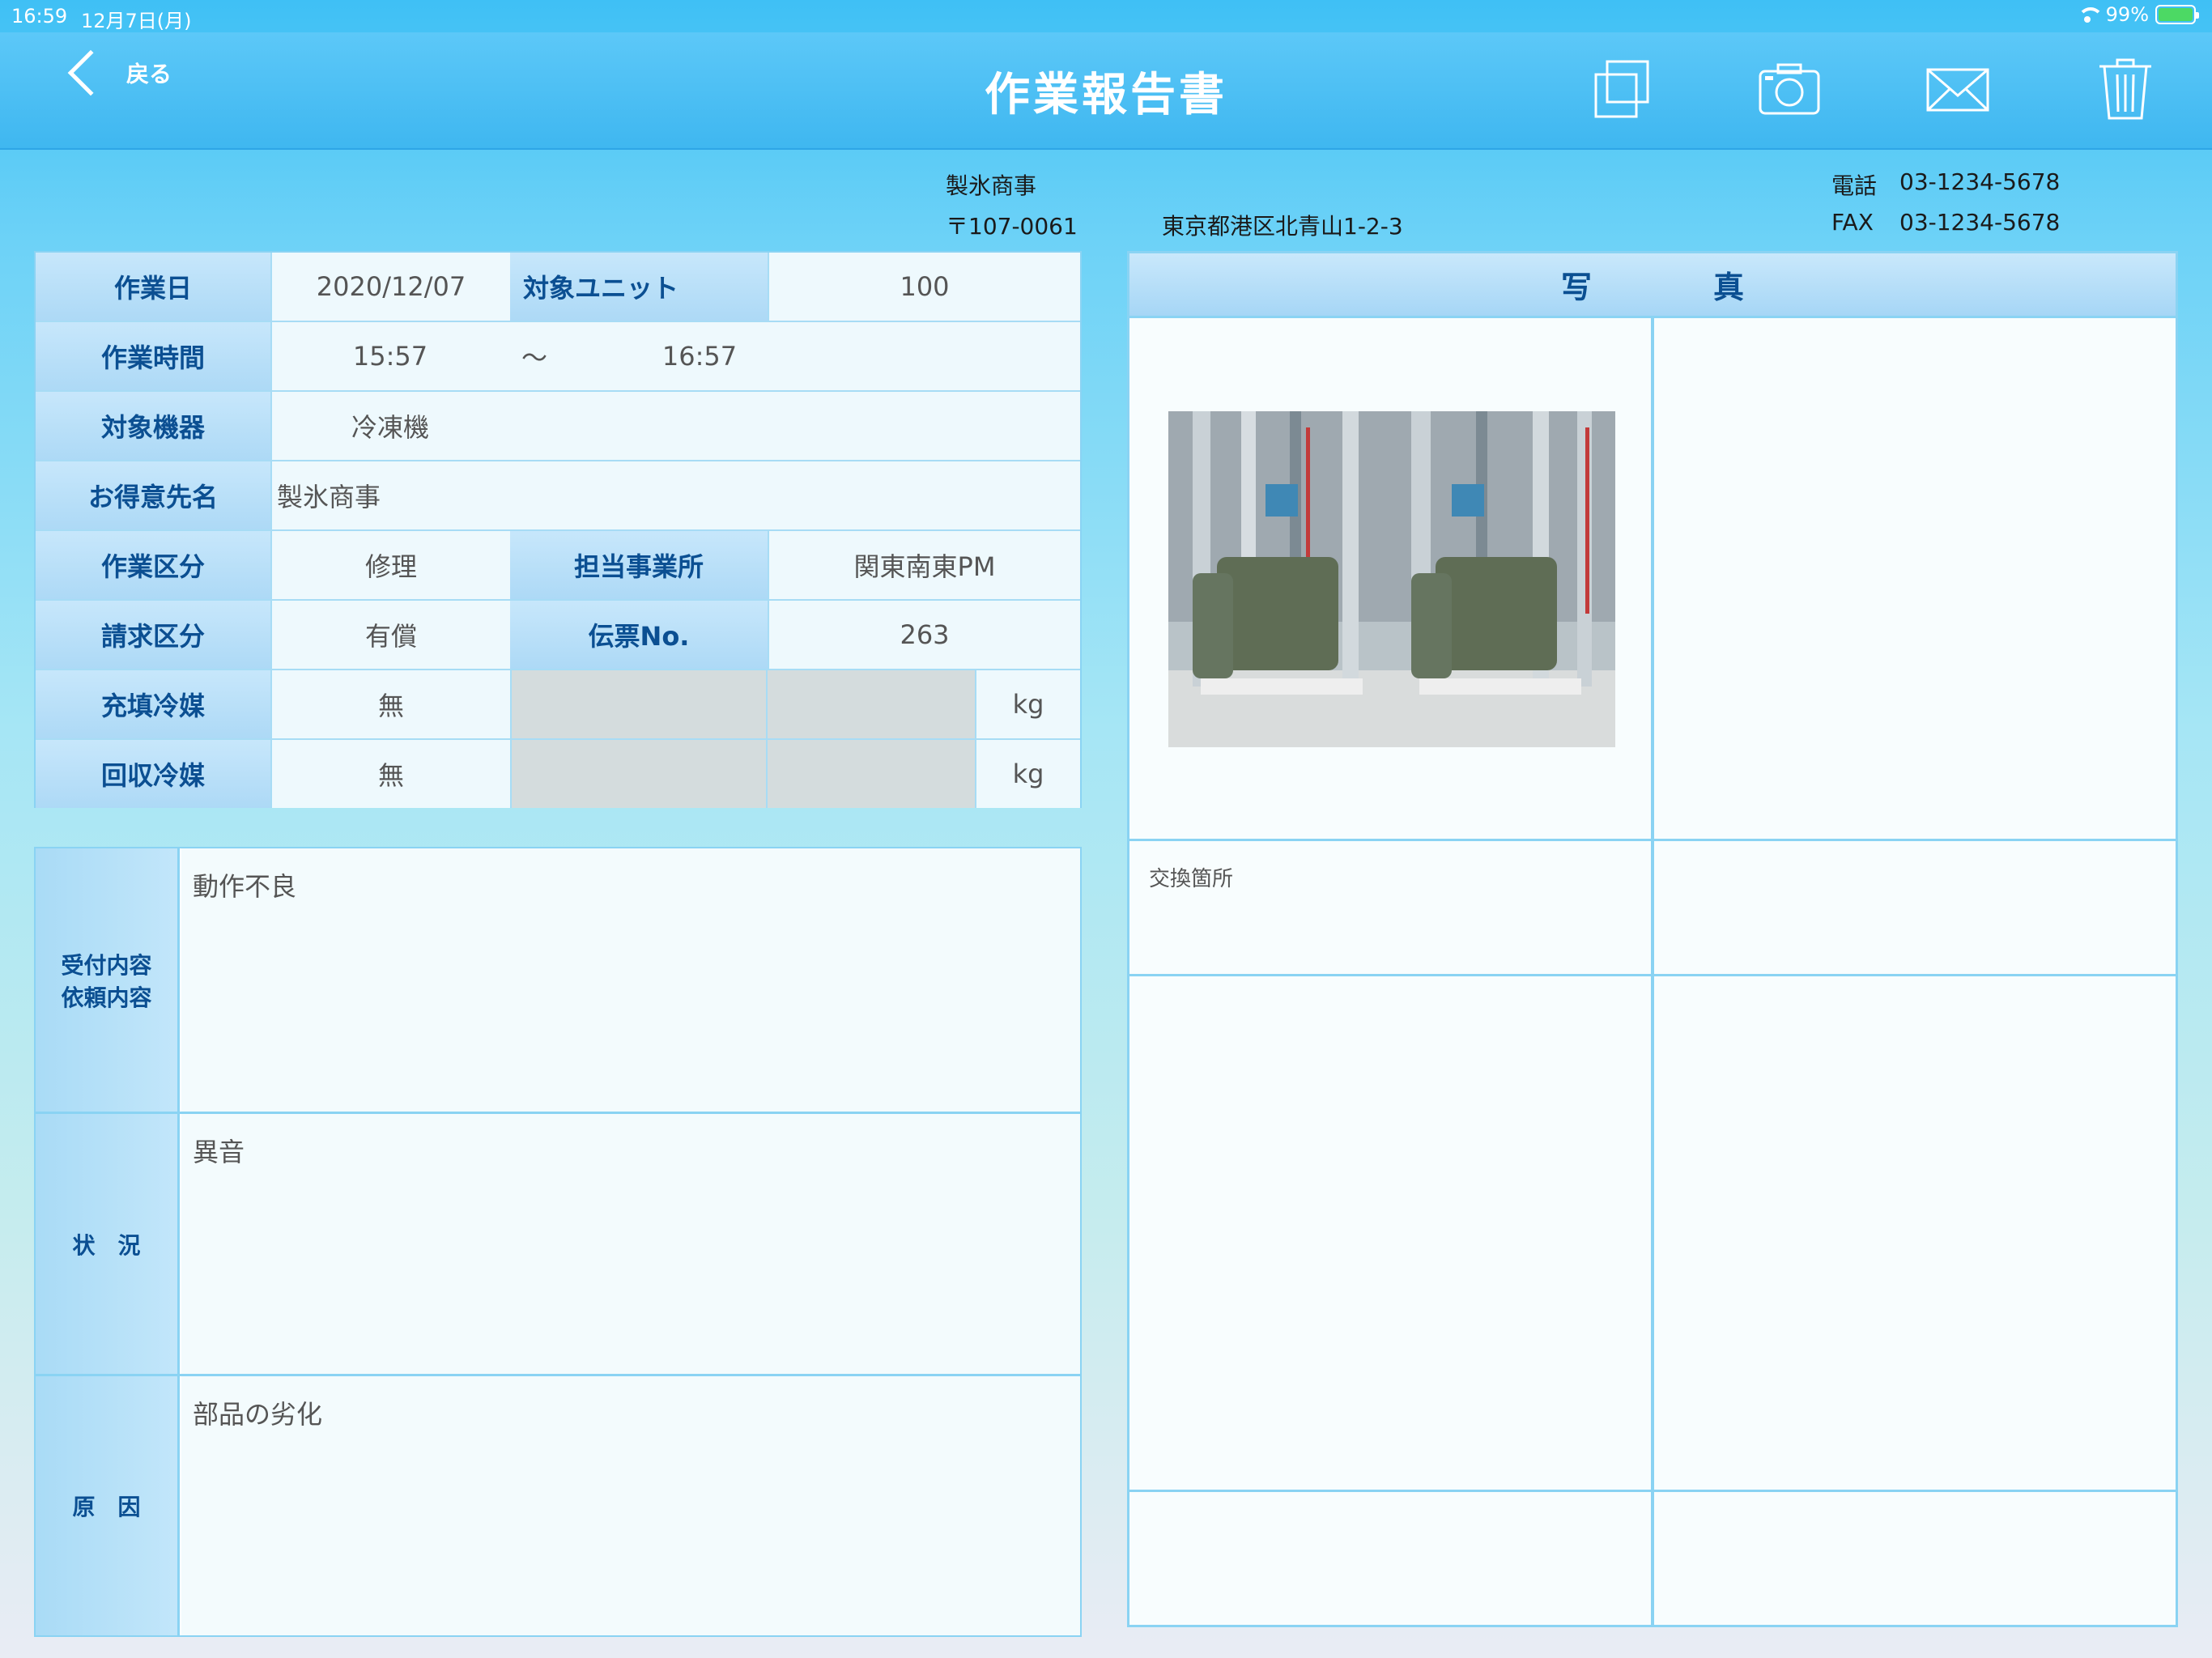 Image resolution: width=2212 pixels, height=1658 pixels. What do you see at coordinates (390, 426) in the screenshot?
I see `equipment-field: 冷凍機` at bounding box center [390, 426].